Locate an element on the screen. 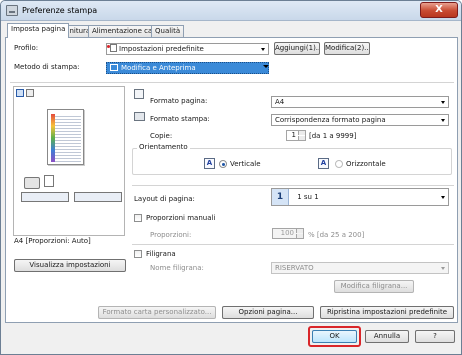 Image resolution: width=462 pixels, height=355 pixels. ok-button: OK is located at coordinates (334, 336).